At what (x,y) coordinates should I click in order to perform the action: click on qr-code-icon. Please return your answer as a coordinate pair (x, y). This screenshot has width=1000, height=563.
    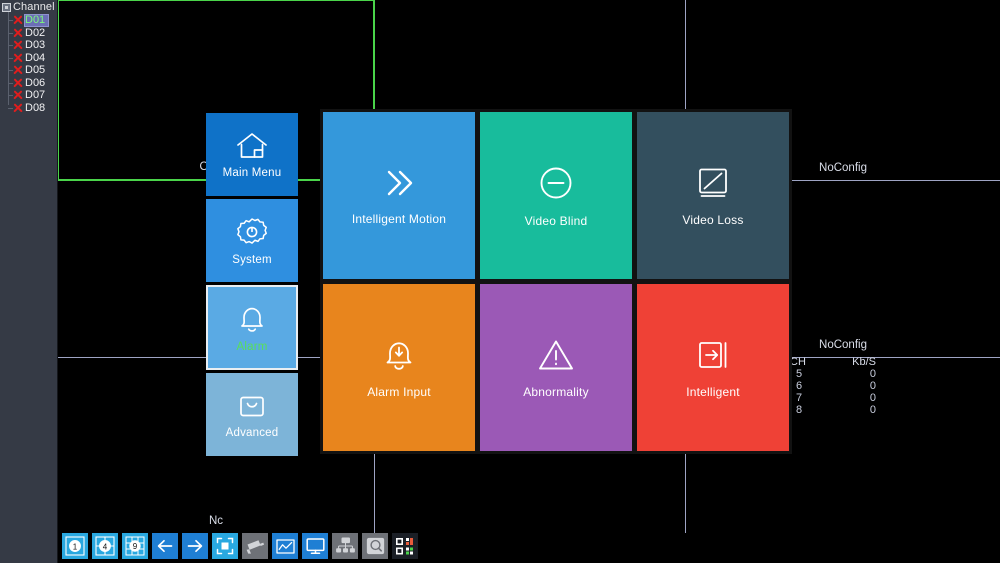
    Looking at the image, I should click on (405, 546).